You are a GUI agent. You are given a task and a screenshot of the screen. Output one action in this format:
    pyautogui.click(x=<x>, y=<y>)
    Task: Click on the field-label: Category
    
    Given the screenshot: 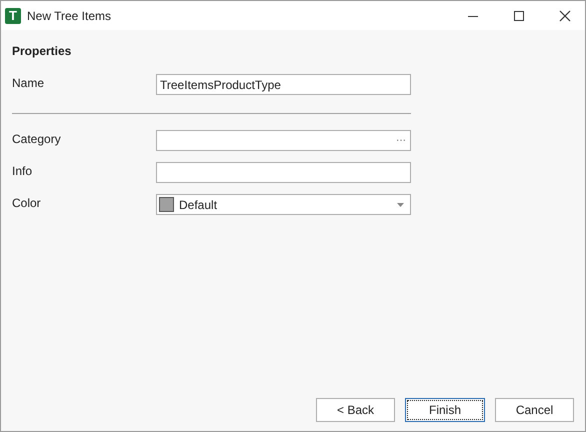 What is the action you would take?
    pyautogui.click(x=37, y=139)
    